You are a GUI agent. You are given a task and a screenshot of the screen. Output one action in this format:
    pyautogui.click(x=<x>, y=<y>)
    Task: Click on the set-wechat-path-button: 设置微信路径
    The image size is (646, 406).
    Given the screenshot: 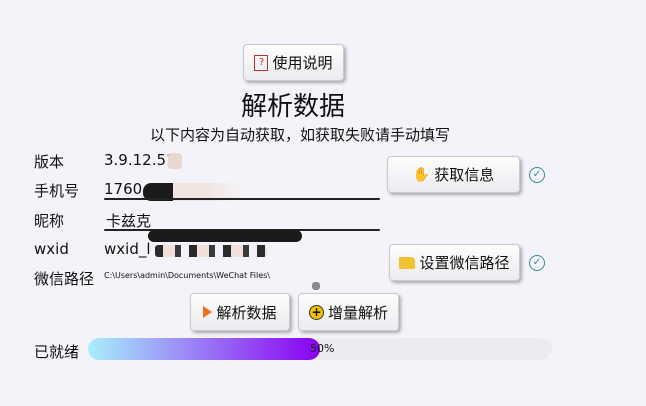 What is the action you would take?
    pyautogui.click(x=454, y=262)
    